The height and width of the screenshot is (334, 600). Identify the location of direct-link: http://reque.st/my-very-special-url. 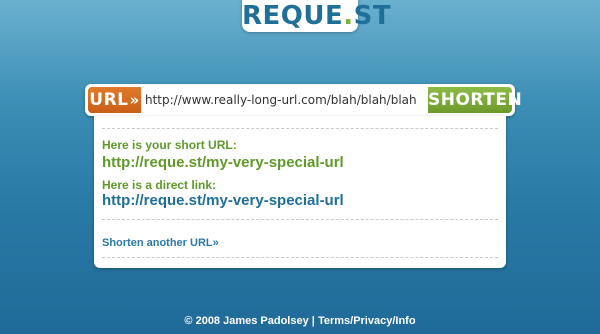
(223, 200).